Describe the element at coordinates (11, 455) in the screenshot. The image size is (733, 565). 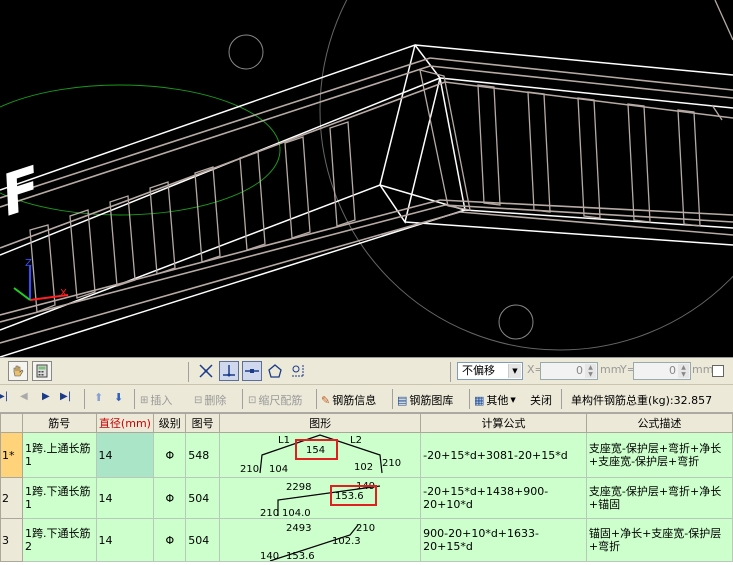
I see `row-index: 1*` at that location.